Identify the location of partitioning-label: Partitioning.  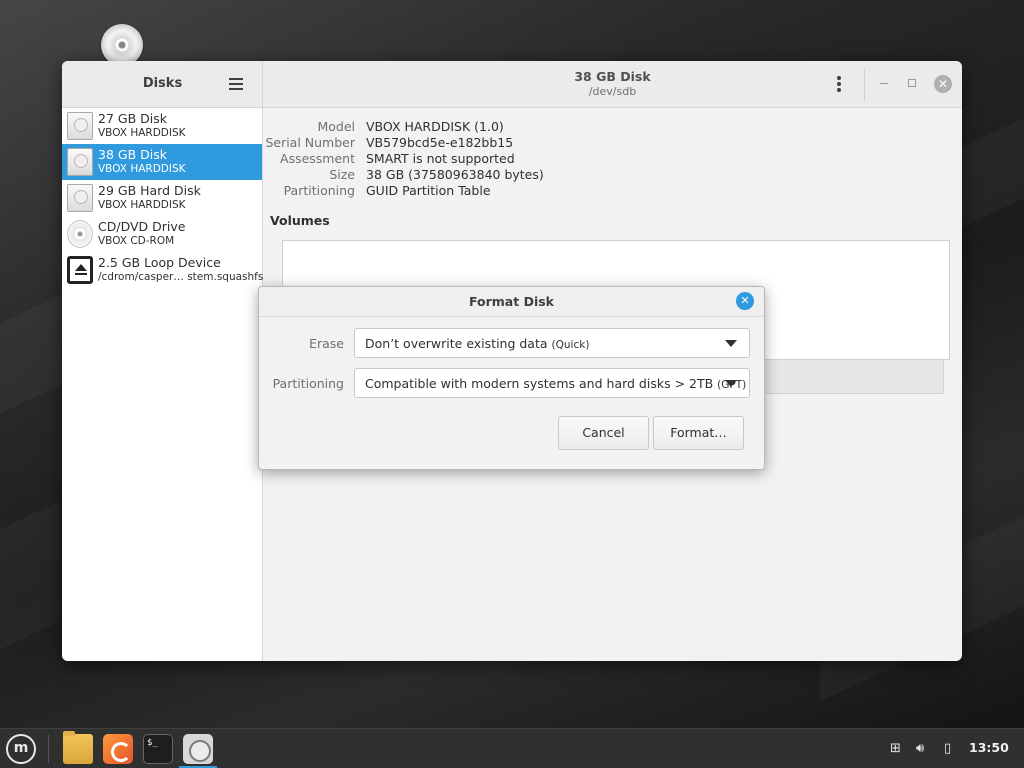
(308, 383).